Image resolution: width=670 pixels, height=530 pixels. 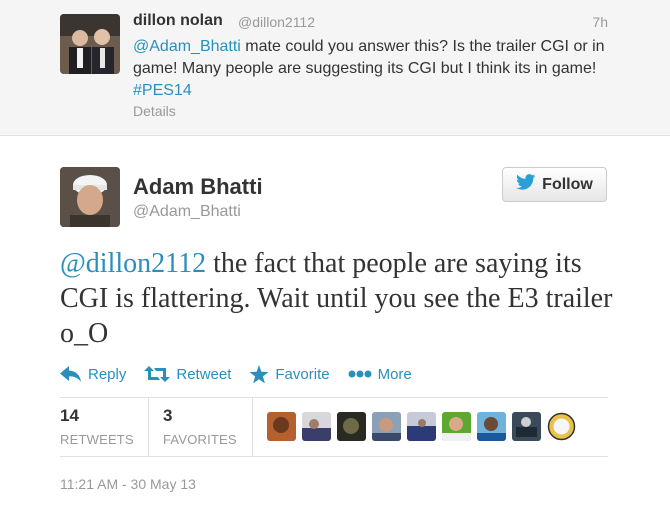 What do you see at coordinates (107, 374) in the screenshot?
I see `reply-label: Reply` at bounding box center [107, 374].